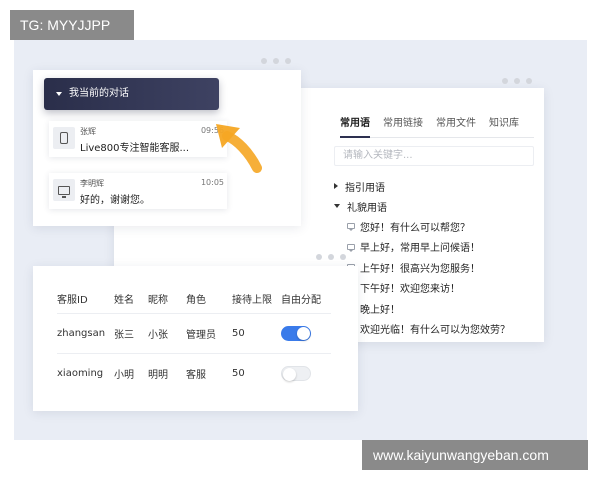  Describe the element at coordinates (167, 332) in the screenshot. I see `cell-nickname: 小张` at that location.